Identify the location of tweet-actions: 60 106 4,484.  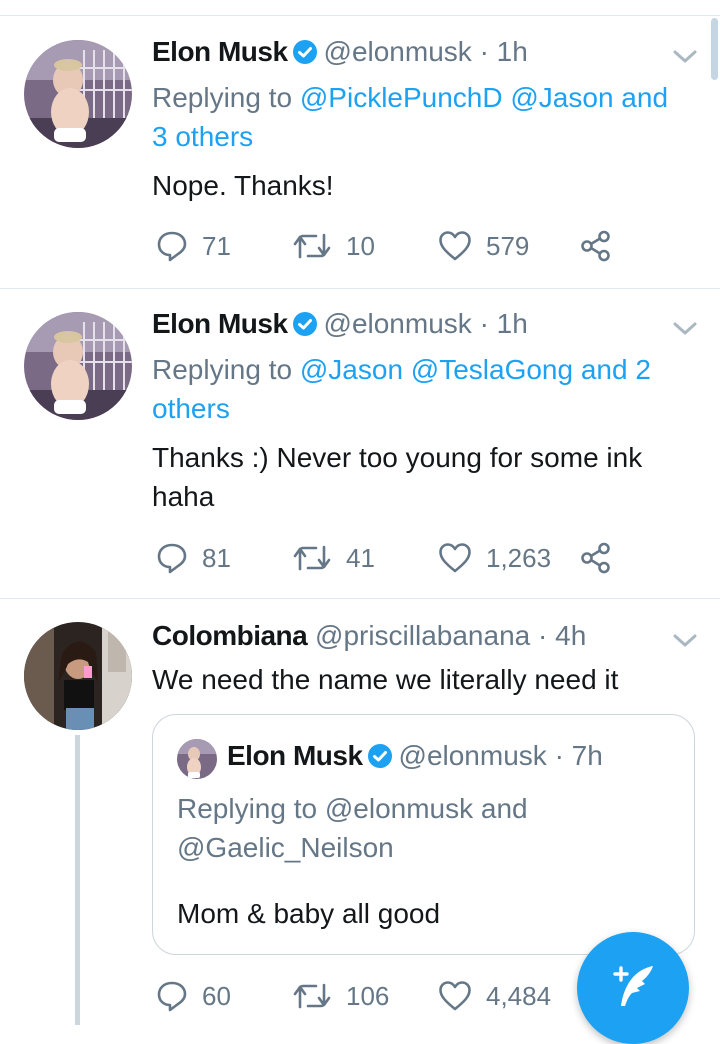
(392, 996).